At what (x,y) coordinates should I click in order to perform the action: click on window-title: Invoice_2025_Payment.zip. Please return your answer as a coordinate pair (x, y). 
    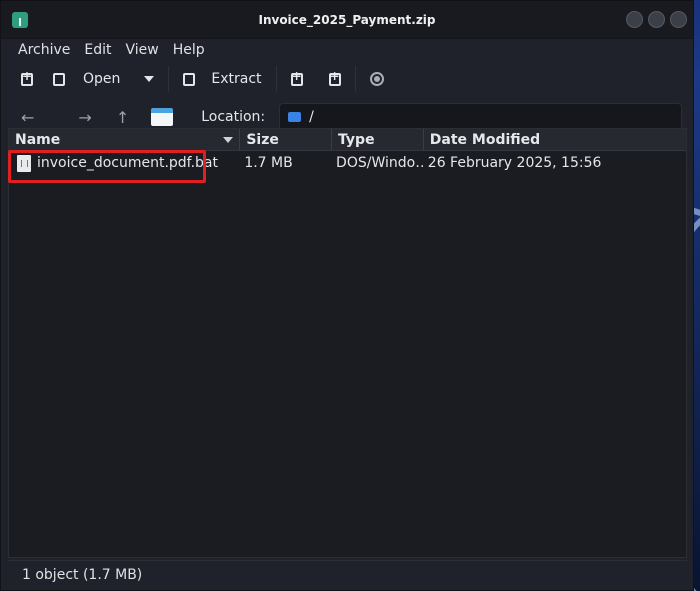
    Looking at the image, I should click on (347, 19).